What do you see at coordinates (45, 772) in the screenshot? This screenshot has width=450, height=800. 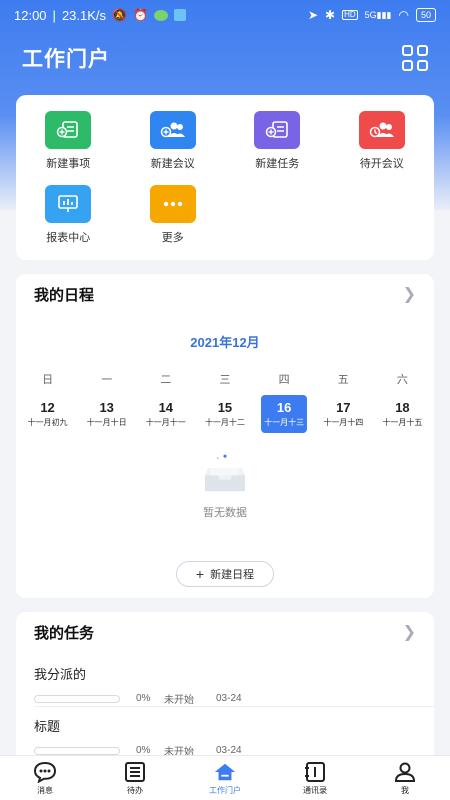 I see `message-icon` at bounding box center [45, 772].